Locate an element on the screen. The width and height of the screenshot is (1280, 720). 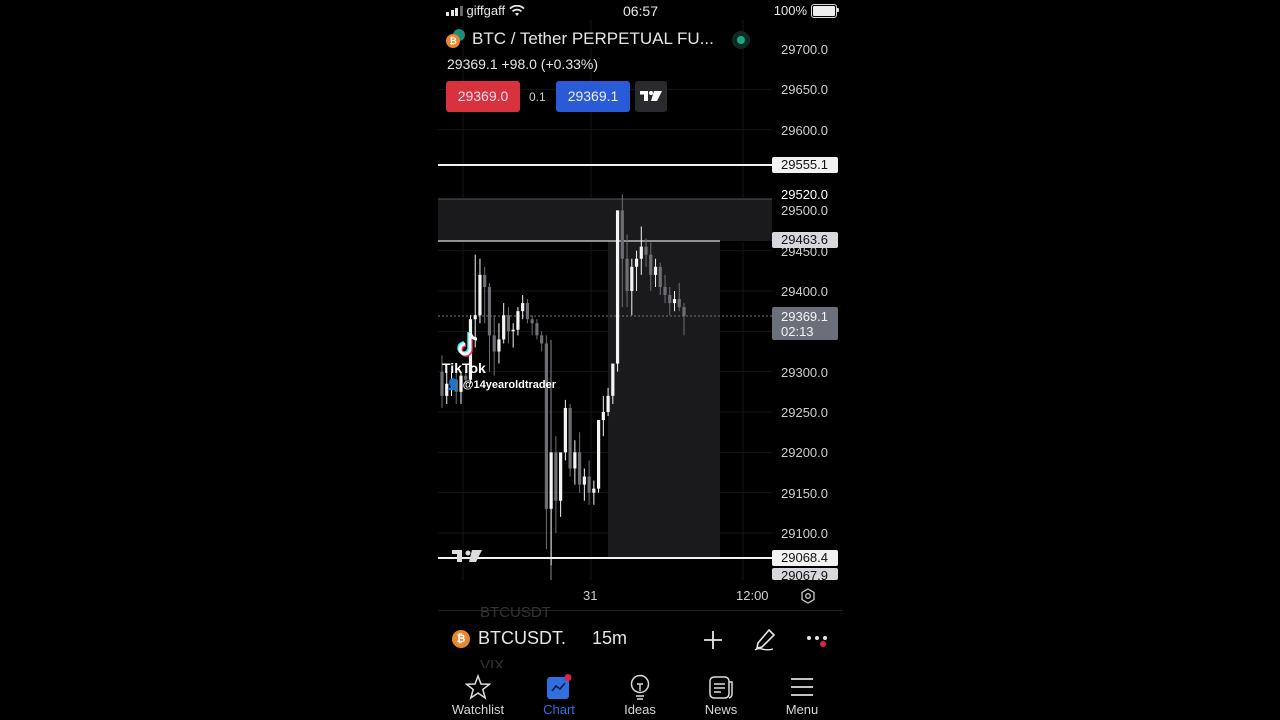
bar-countdown: 02:13 is located at coordinates (797, 331).